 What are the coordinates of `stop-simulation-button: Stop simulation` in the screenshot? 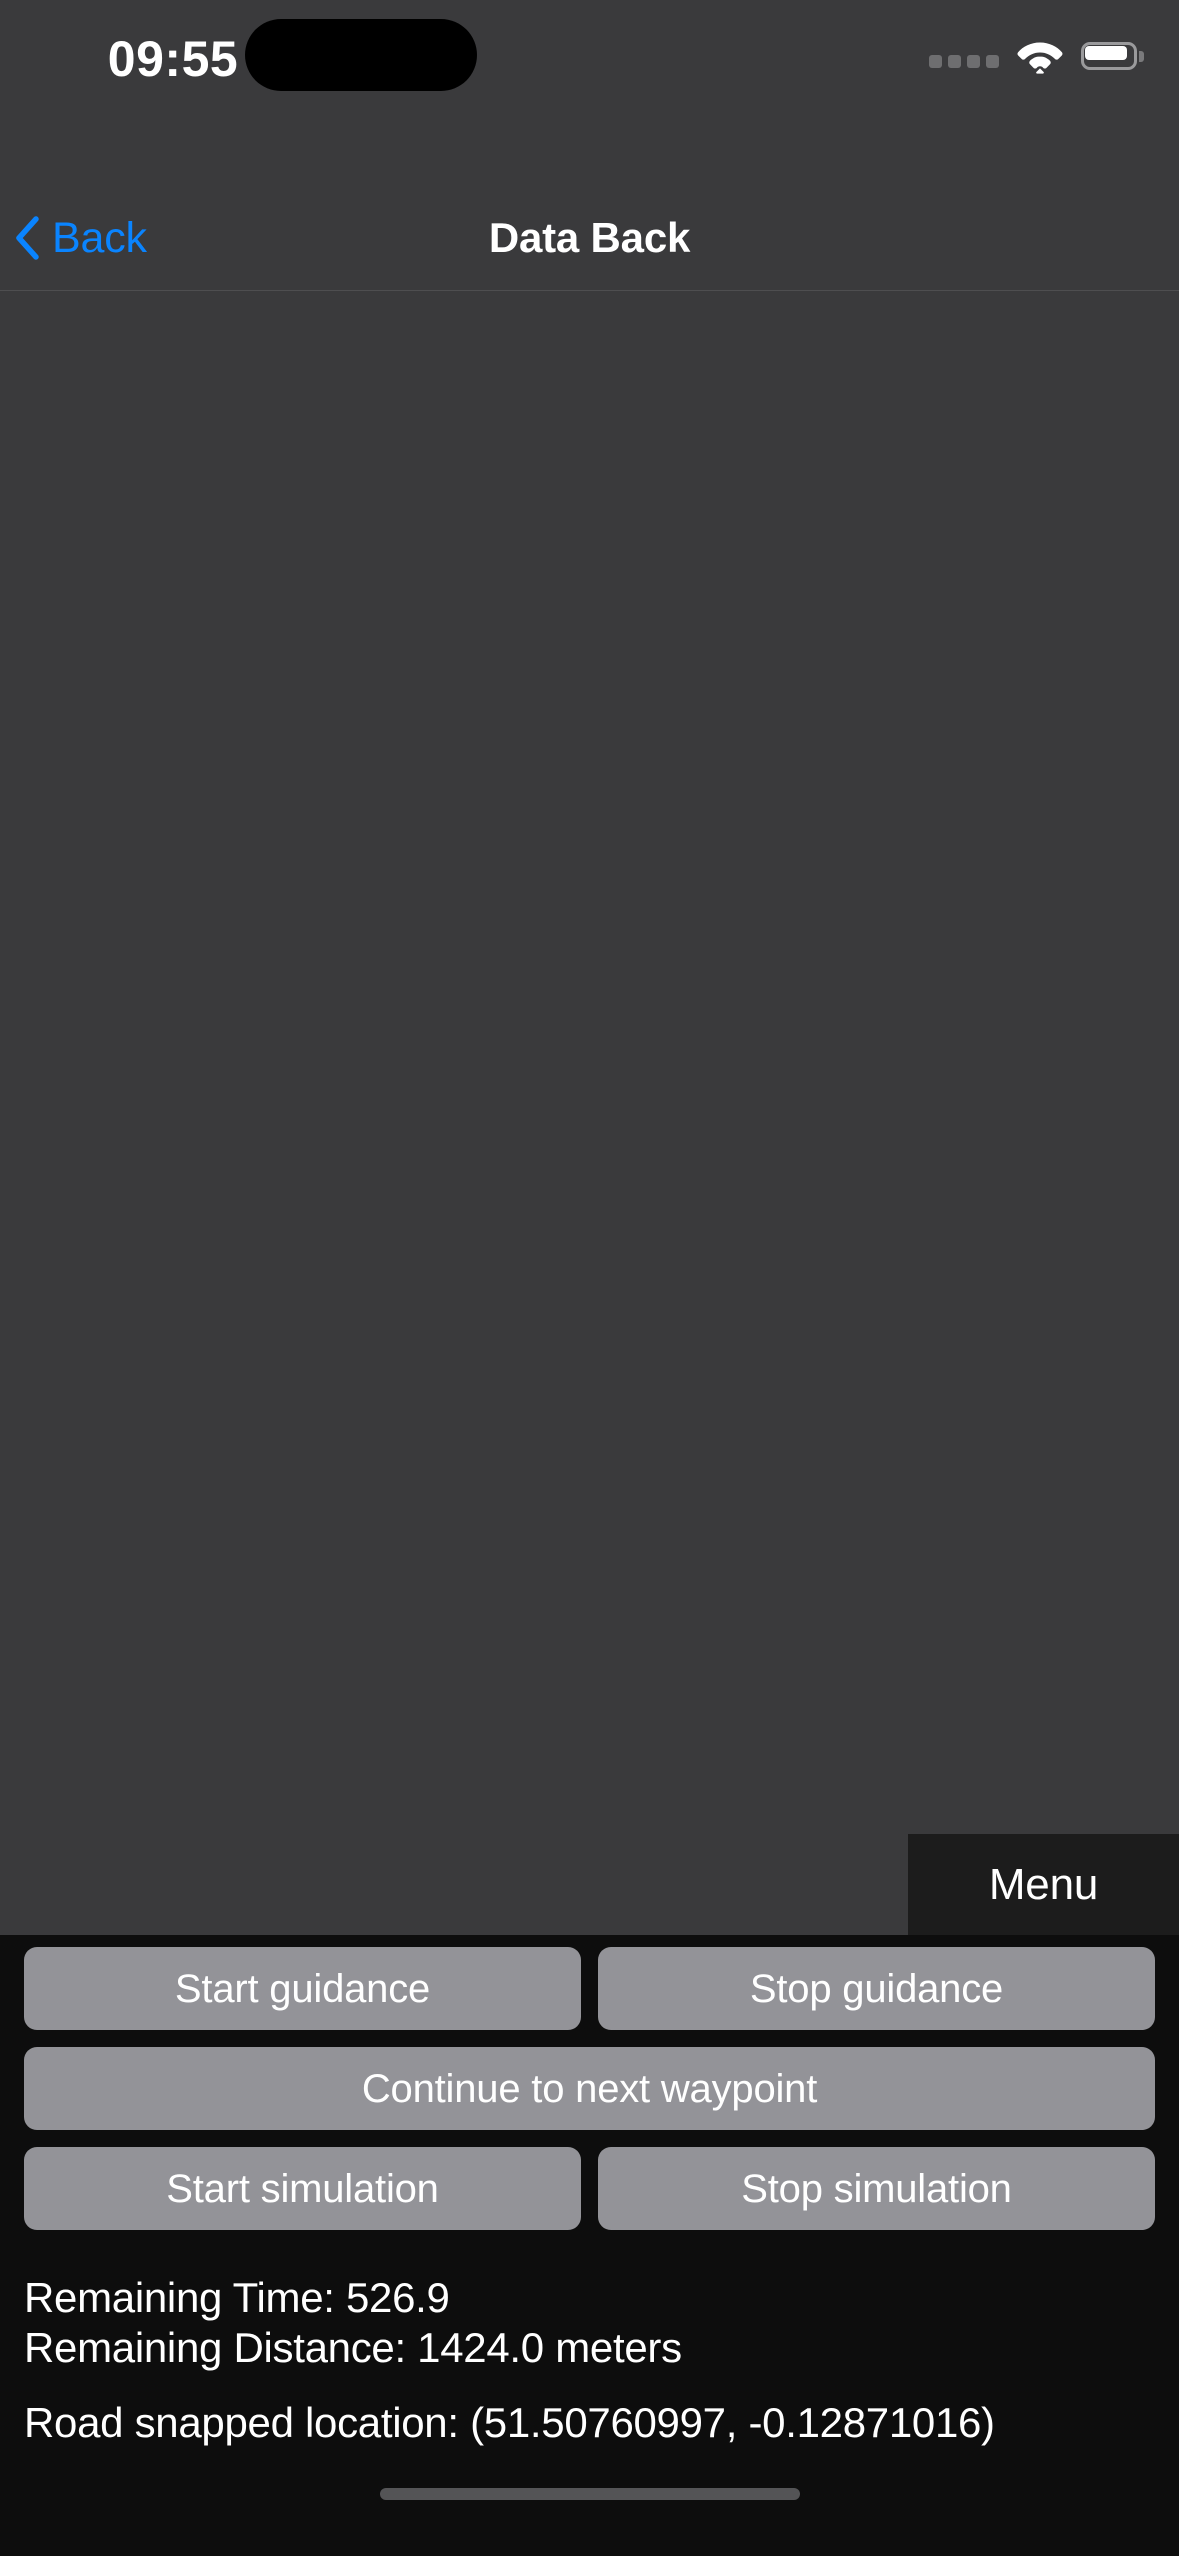 It's located at (876, 2189).